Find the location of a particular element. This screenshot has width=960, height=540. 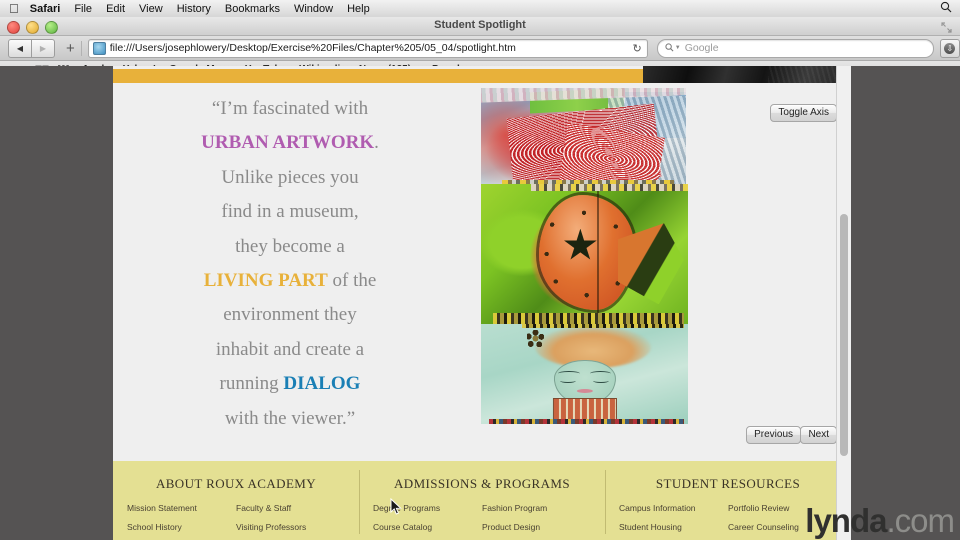

artwork-2-top-edge is located at coordinates (609, 187).